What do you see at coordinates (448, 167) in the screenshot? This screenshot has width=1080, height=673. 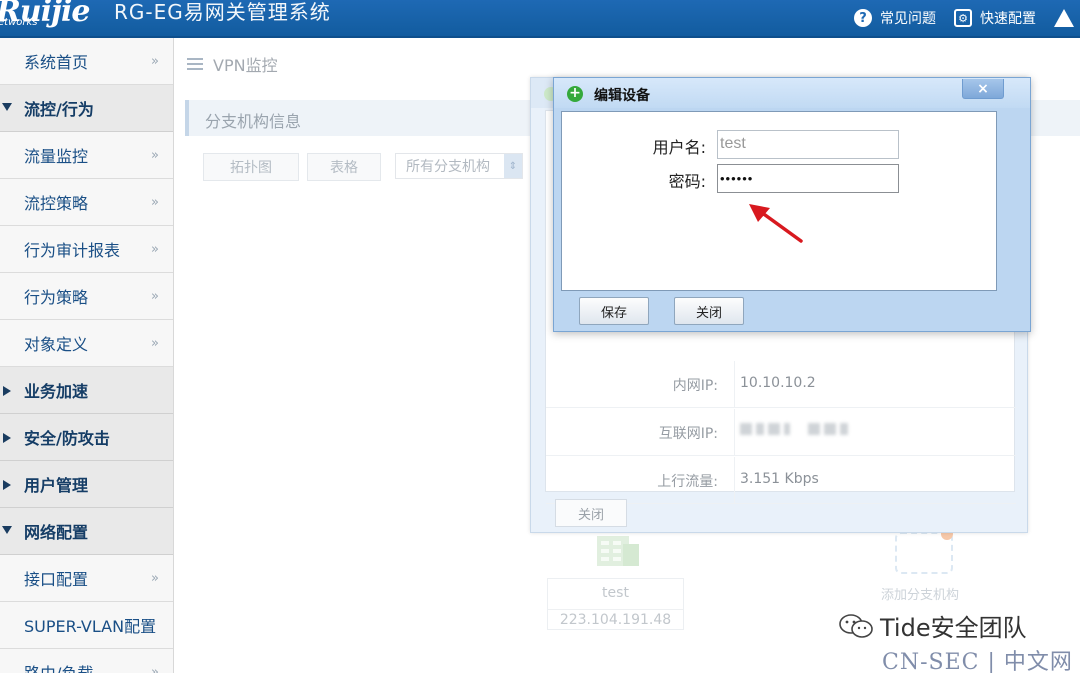 I see `branch-select-value: 所有分支机构` at bounding box center [448, 167].